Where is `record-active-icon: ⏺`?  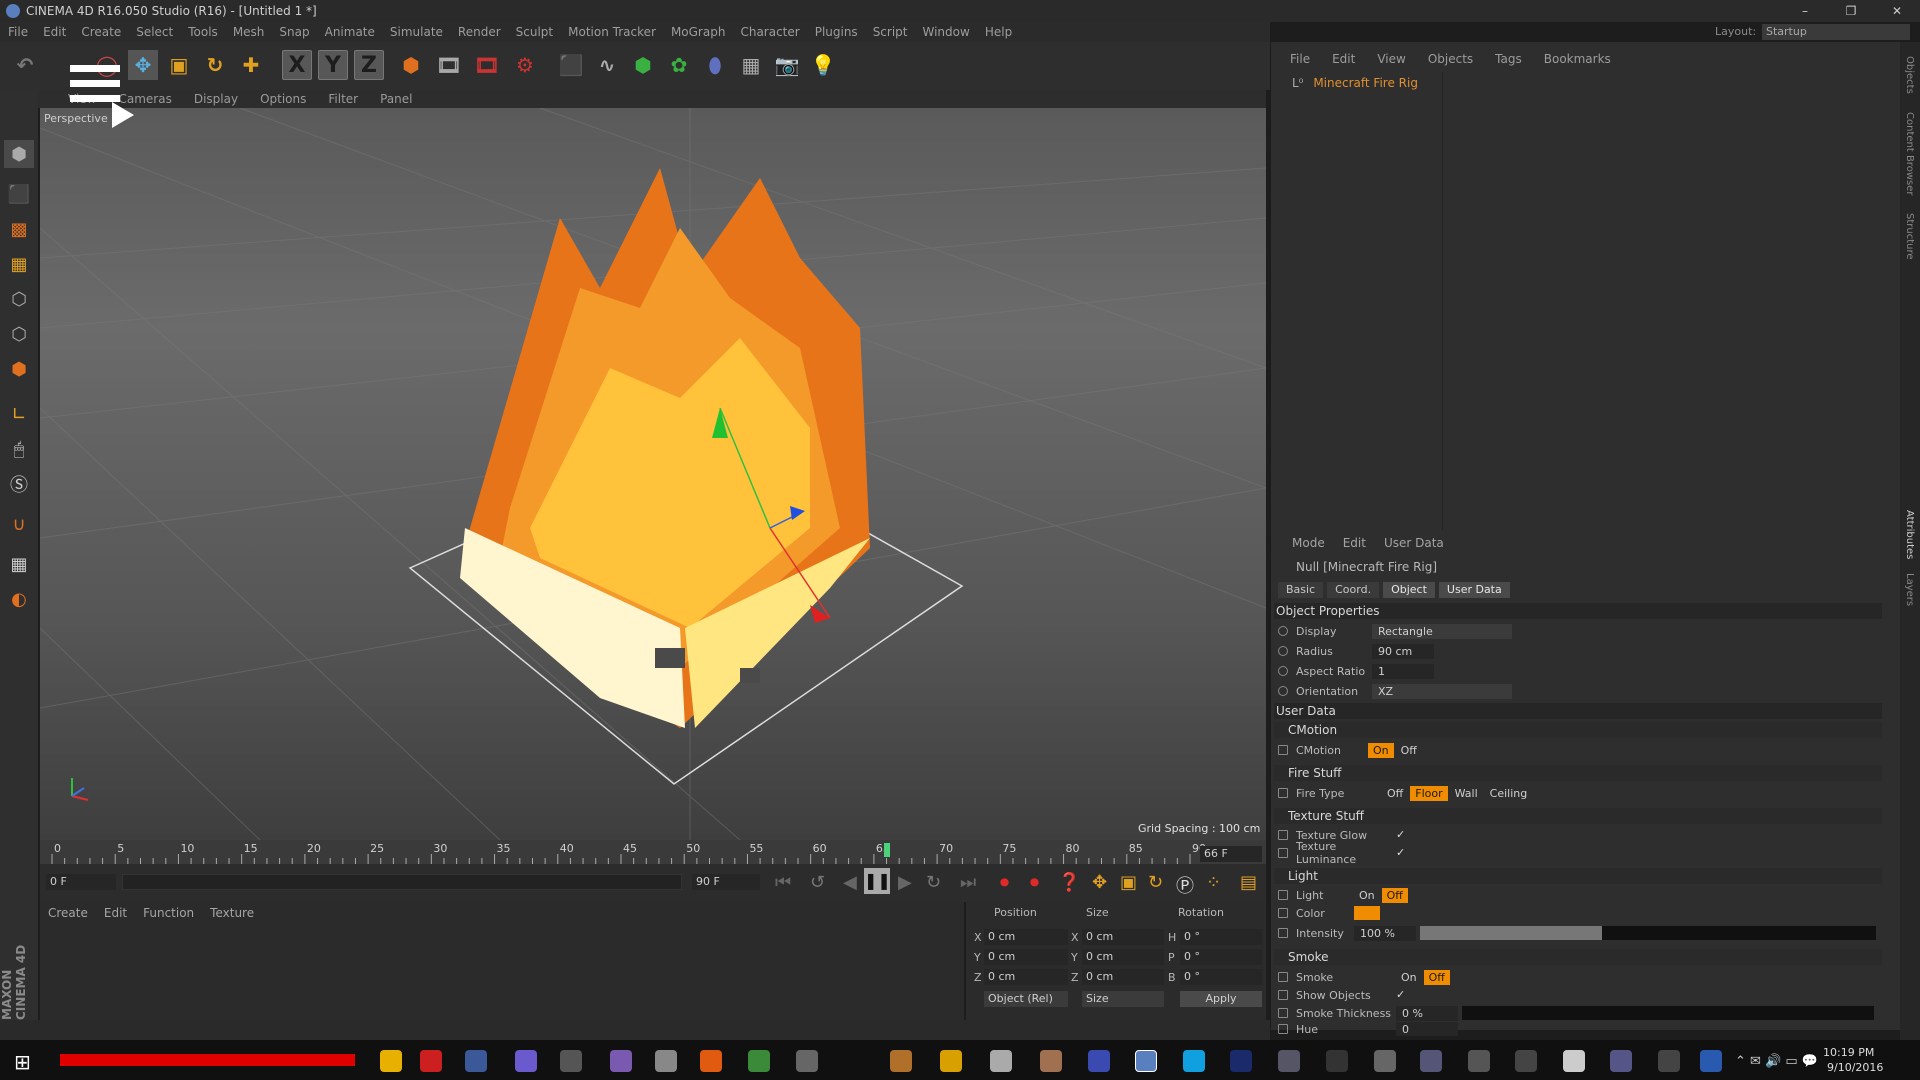 record-active-icon: ⏺ is located at coordinates (1004, 882).